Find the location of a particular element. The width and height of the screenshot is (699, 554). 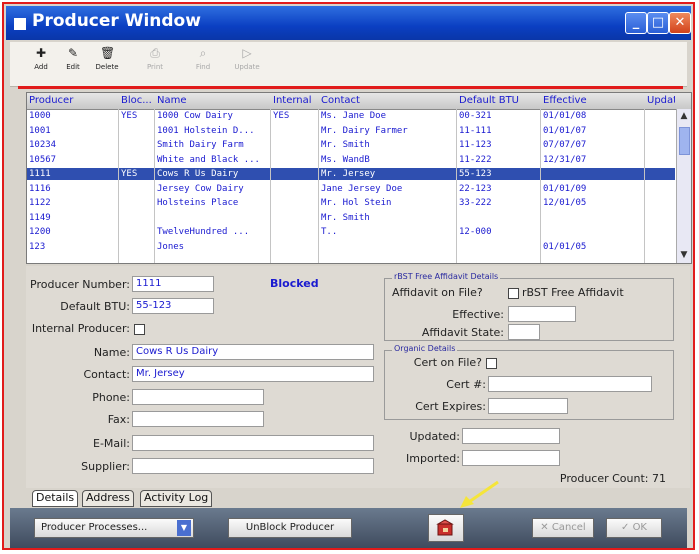

check-icon: ✓ is located at coordinates (627, 527).